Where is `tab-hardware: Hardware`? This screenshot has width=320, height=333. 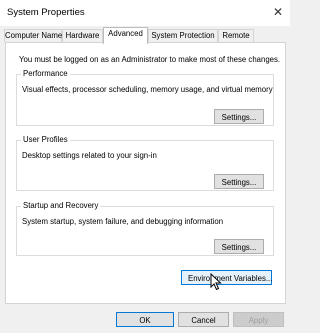 tab-hardware: Hardware is located at coordinates (82, 35).